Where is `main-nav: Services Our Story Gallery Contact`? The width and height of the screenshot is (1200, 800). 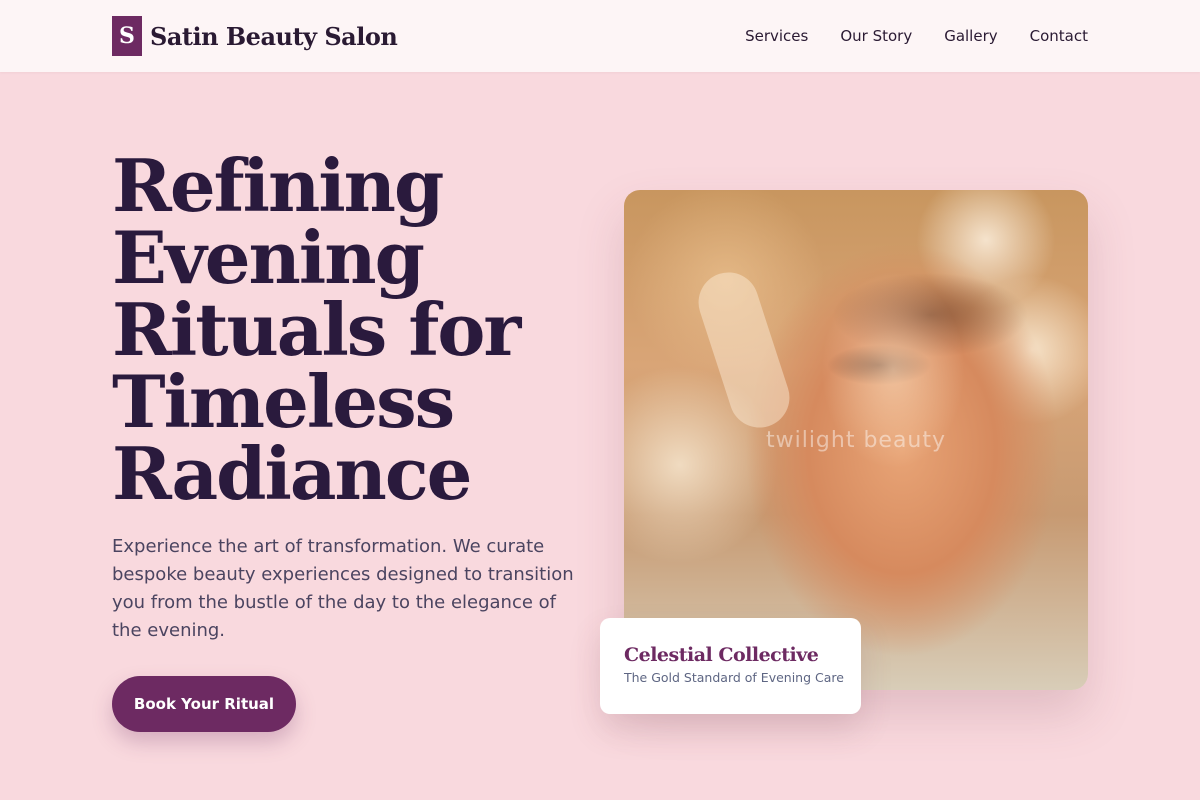
main-nav: Services Our Story Gallery Contact is located at coordinates (916, 36).